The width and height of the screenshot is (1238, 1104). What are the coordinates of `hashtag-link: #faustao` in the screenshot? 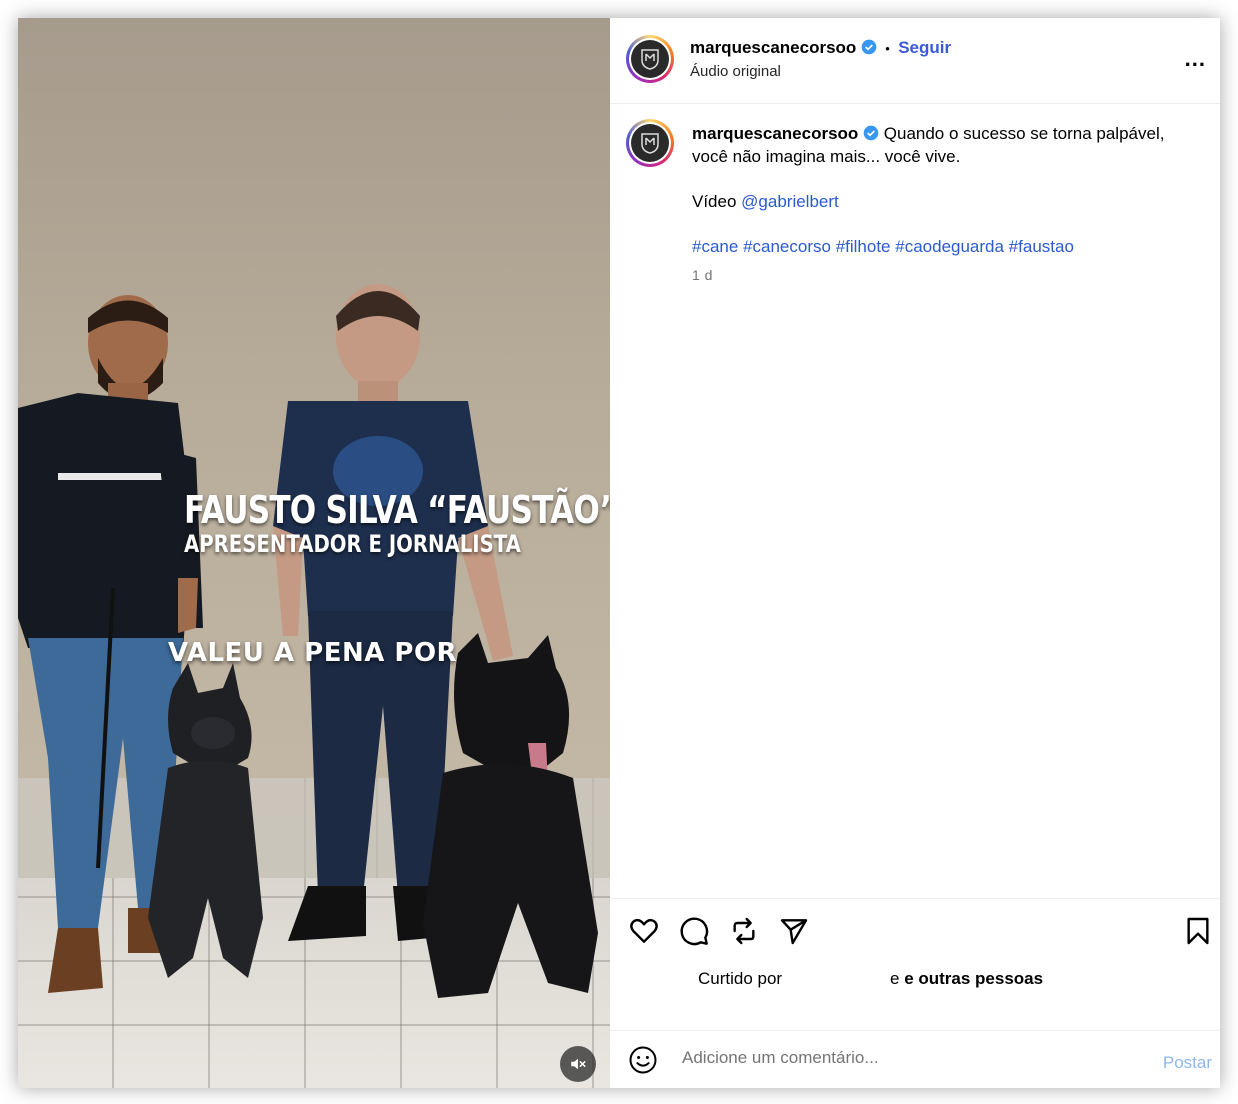 It's located at (1041, 246).